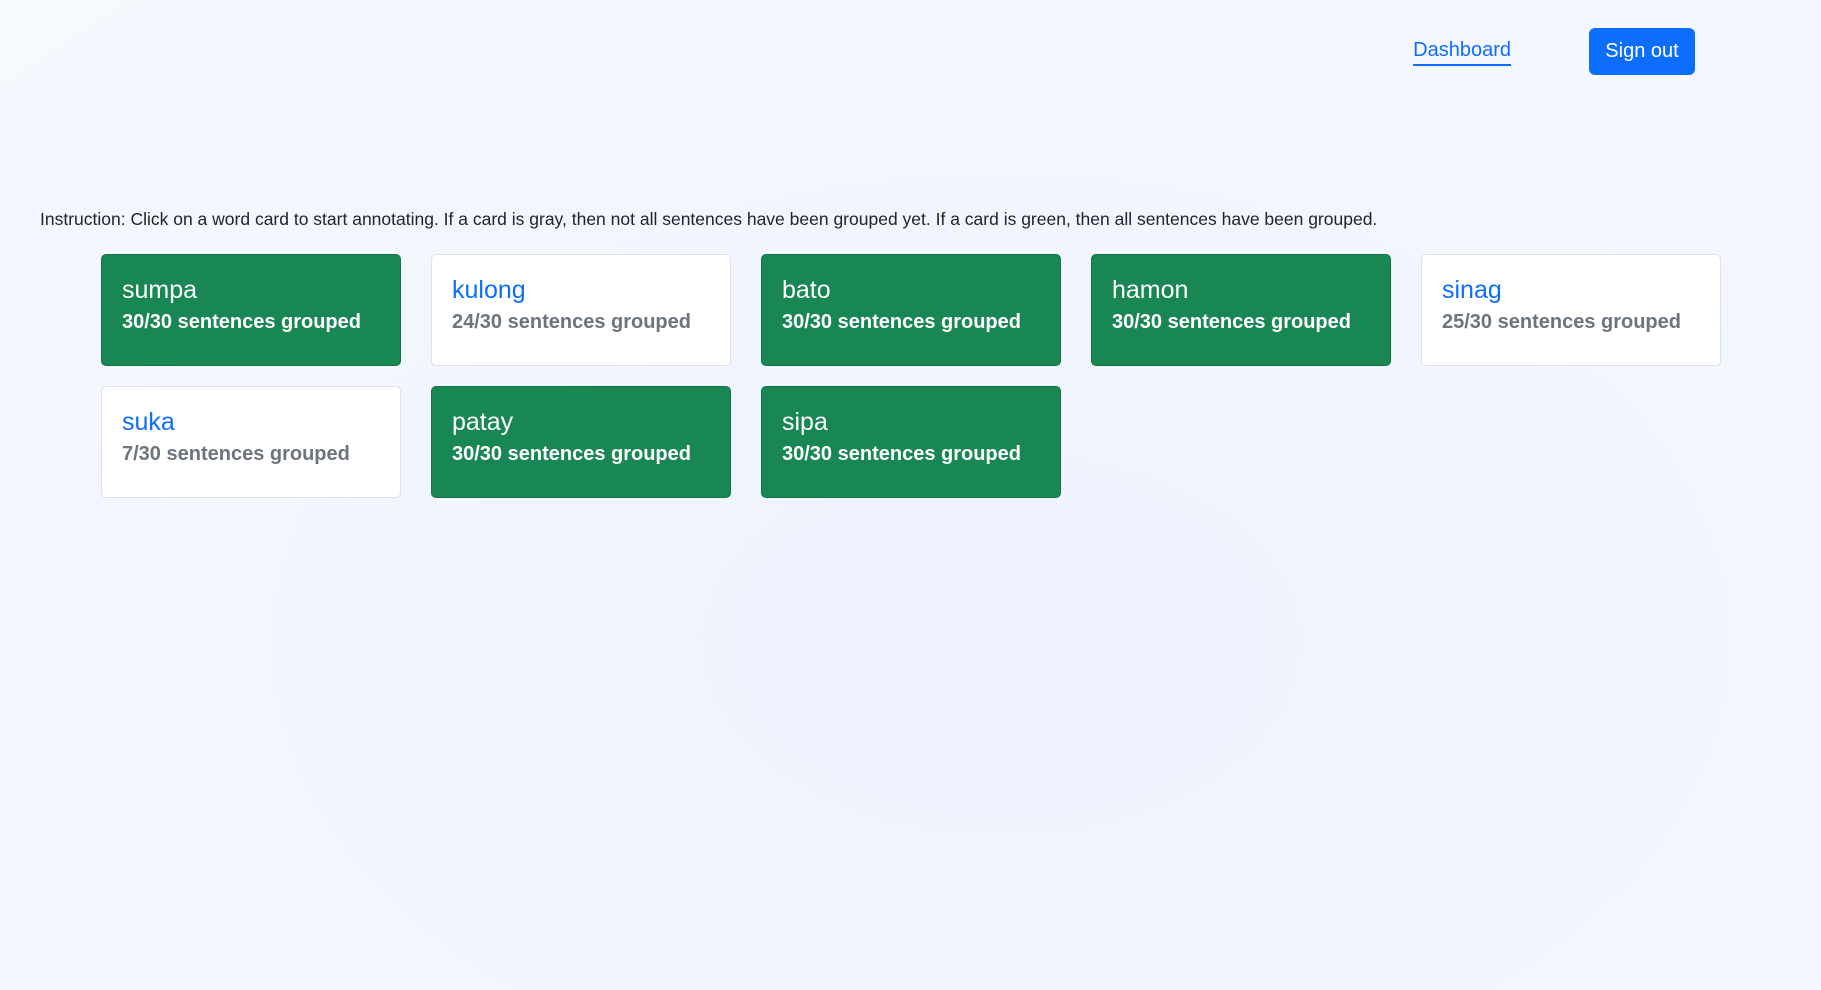  I want to click on sign-out-button: Sign out, so click(1642, 51).